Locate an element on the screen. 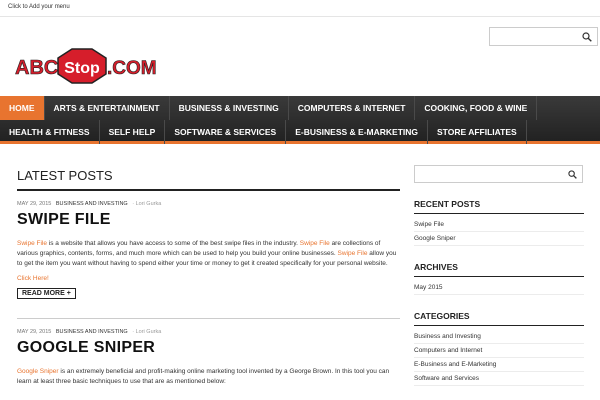 The width and height of the screenshot is (600, 400). nav-item-home: HOME is located at coordinates (22, 108).